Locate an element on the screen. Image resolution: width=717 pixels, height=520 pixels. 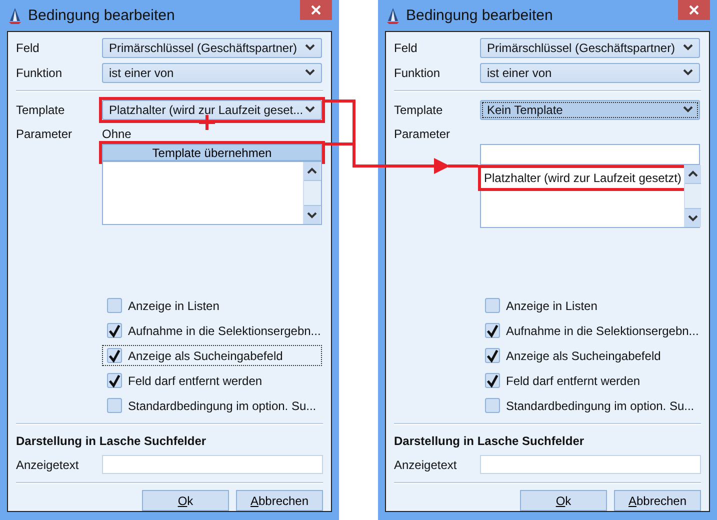
template-dropdown: Kein Template is located at coordinates (590, 110).